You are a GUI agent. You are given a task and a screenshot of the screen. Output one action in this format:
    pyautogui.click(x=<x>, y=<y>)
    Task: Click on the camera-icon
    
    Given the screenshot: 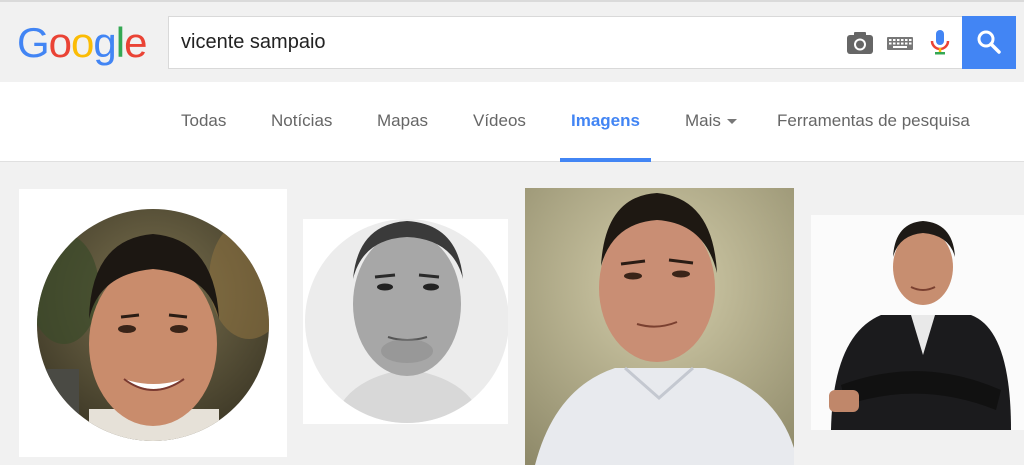 What is the action you would take?
    pyautogui.click(x=860, y=43)
    